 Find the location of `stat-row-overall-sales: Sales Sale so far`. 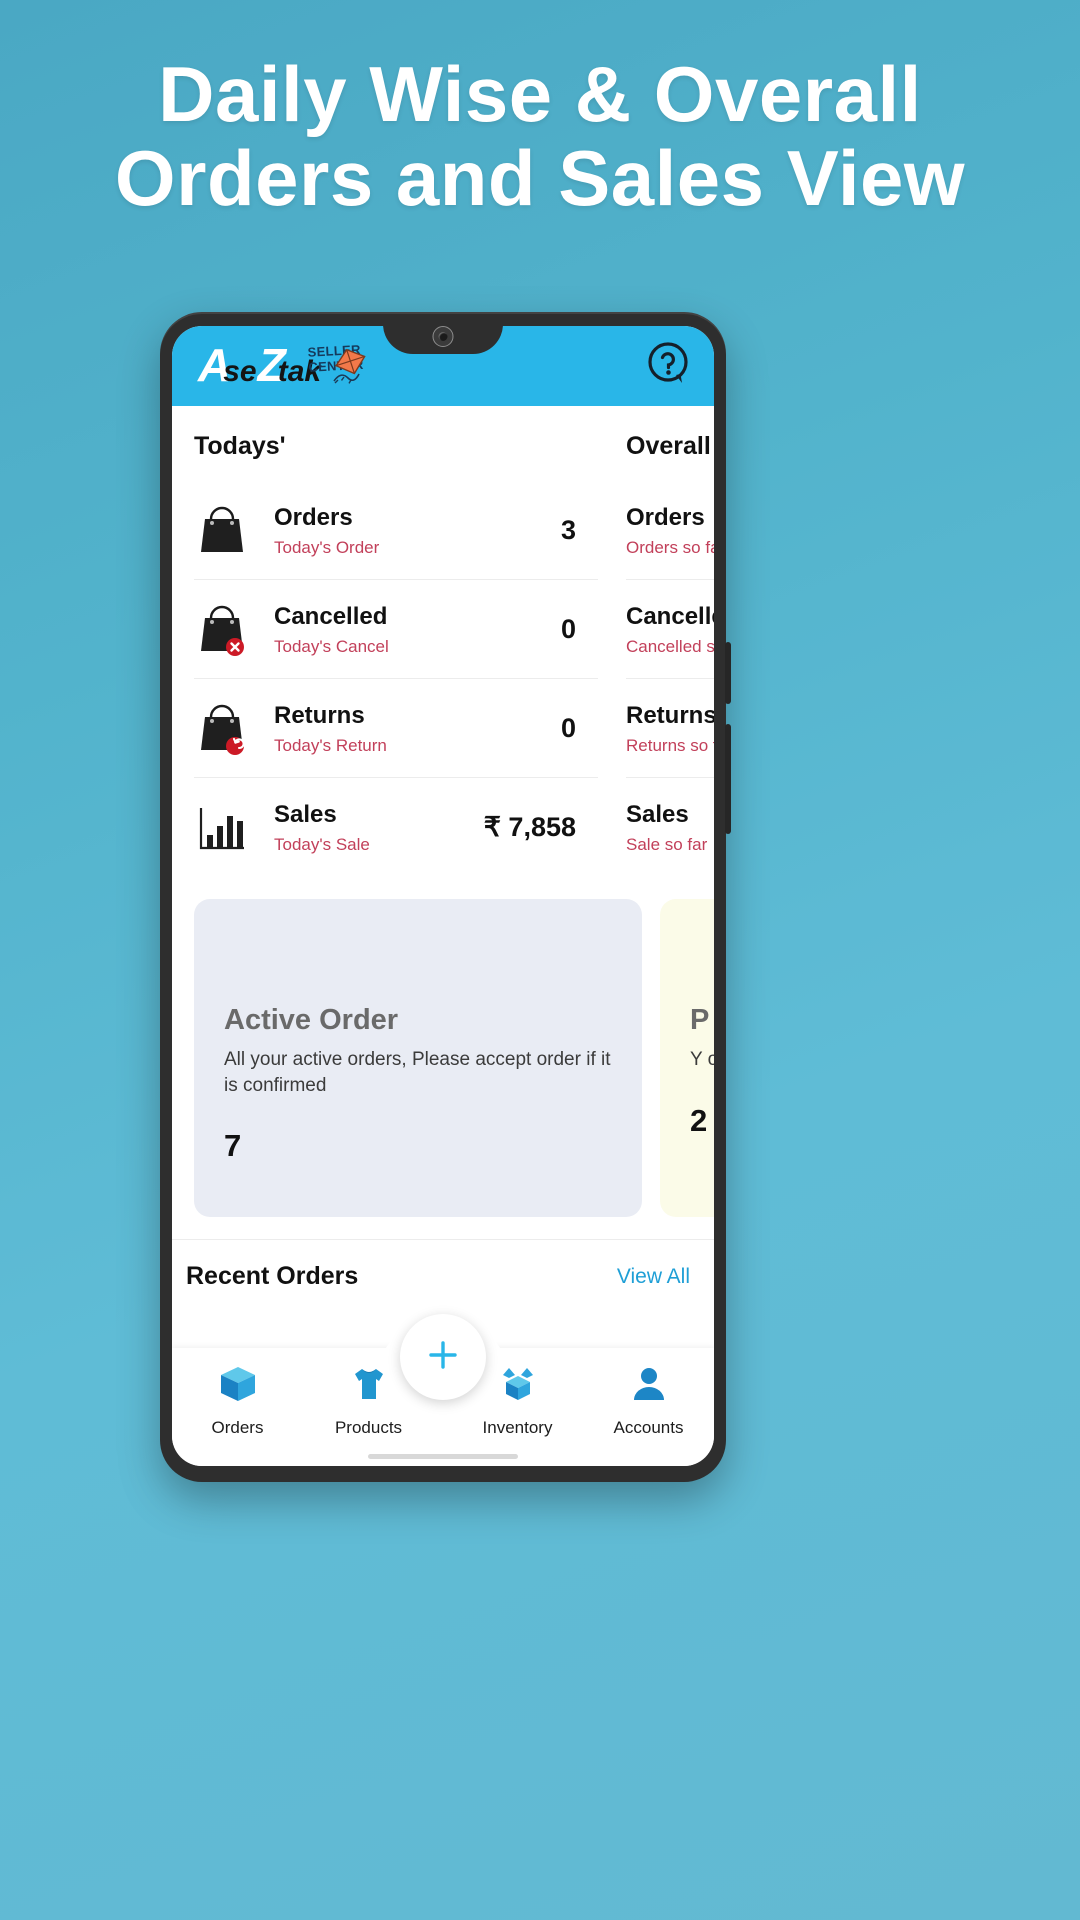

stat-row-overall-sales: Sales Sale so far is located at coordinates (670, 827).